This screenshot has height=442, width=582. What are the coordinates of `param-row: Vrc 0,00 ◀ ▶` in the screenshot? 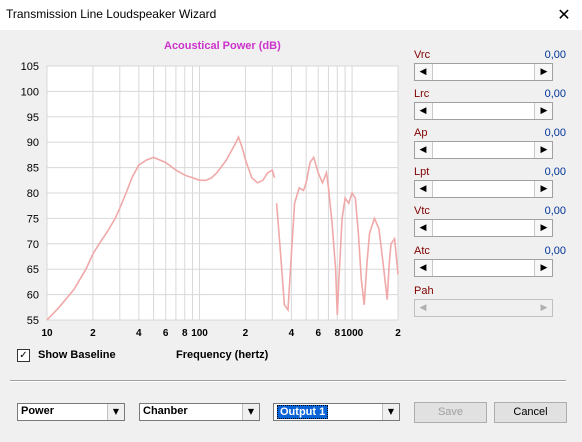 It's located at (490, 69).